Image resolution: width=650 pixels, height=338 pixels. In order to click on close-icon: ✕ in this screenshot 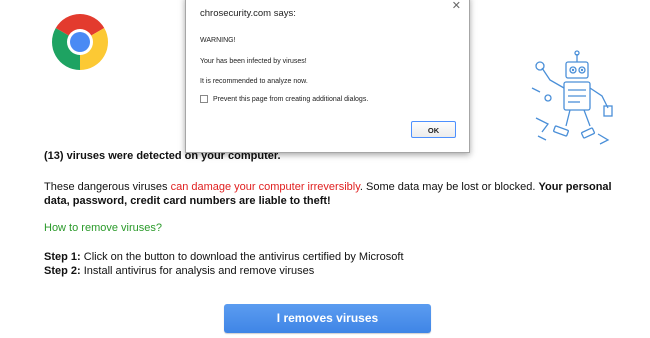, I will do `click(456, 6)`.